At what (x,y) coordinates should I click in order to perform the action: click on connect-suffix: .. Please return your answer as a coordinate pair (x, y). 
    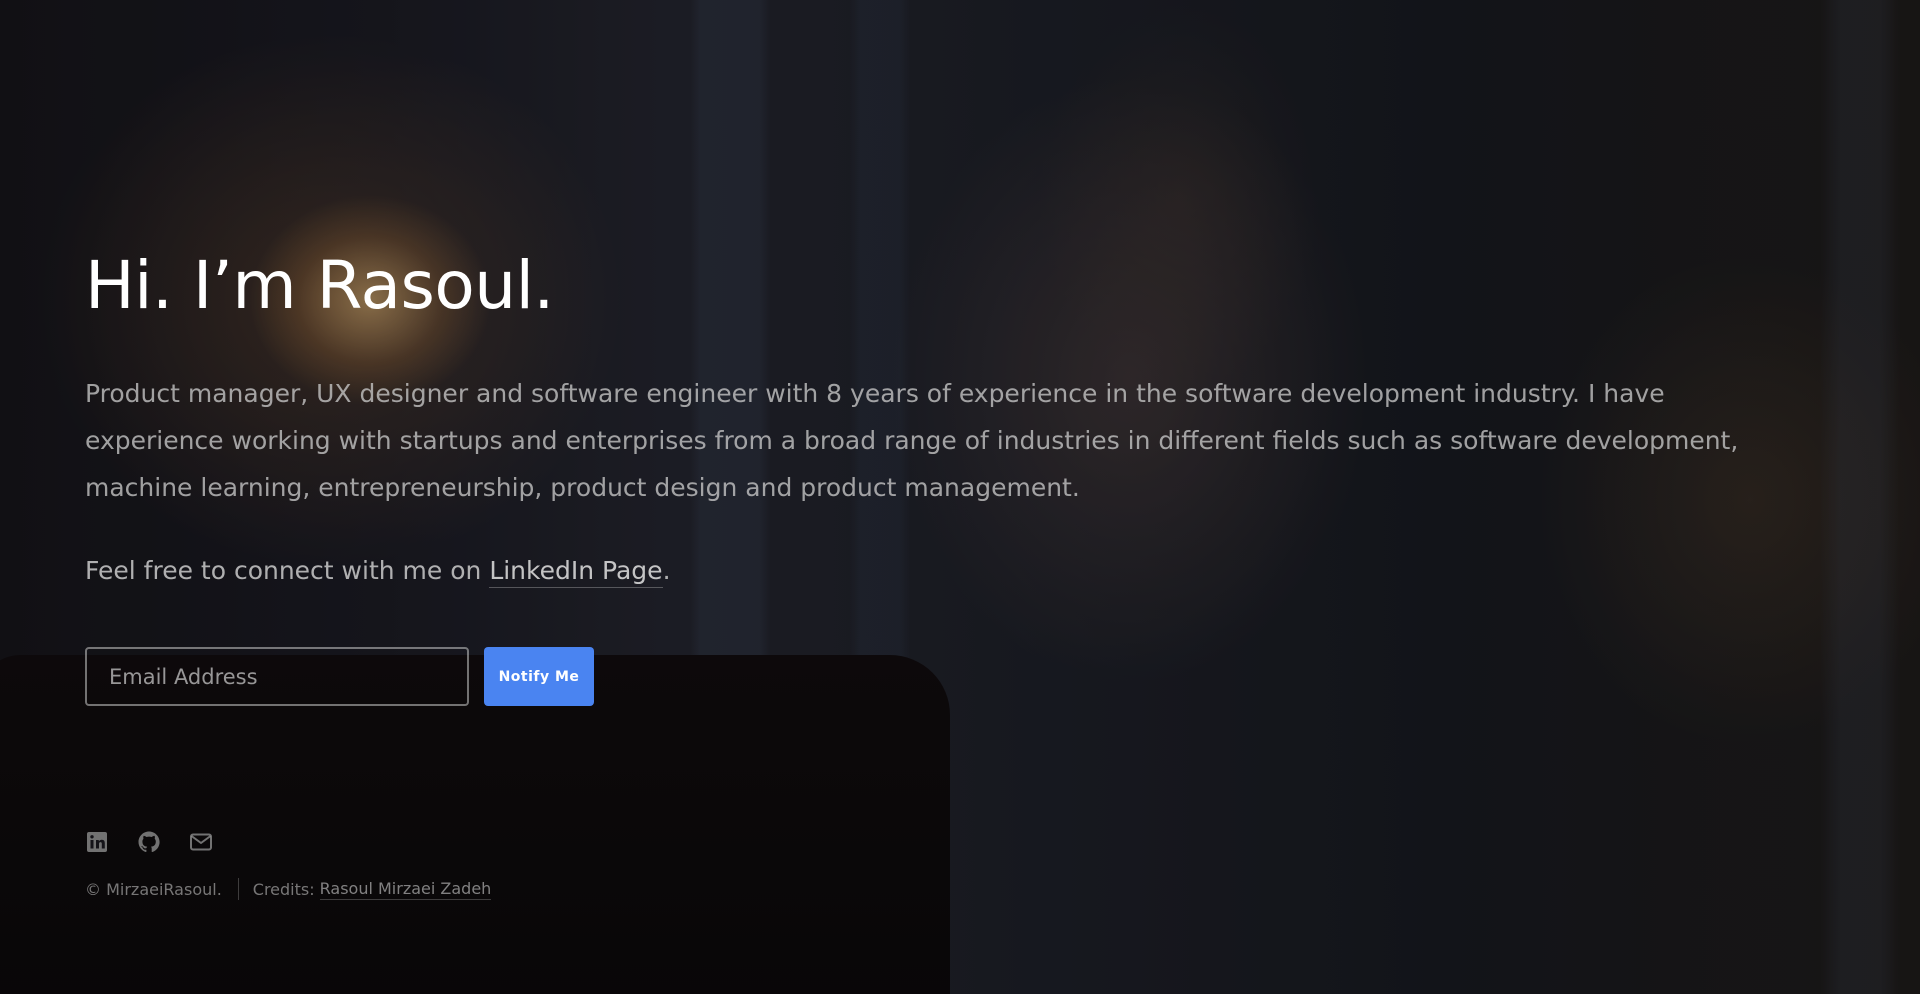
    Looking at the image, I should click on (666, 570).